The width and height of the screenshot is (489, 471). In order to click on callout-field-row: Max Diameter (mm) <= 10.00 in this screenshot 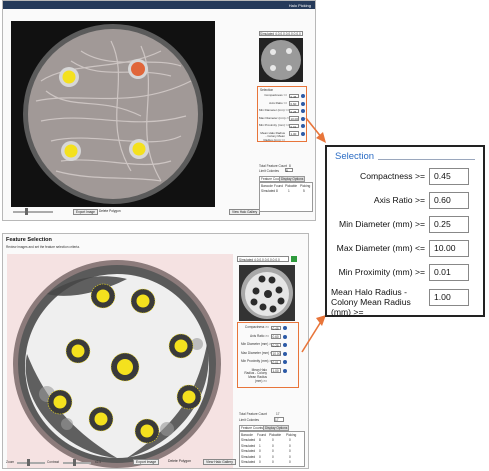, I will do `click(405, 250)`.